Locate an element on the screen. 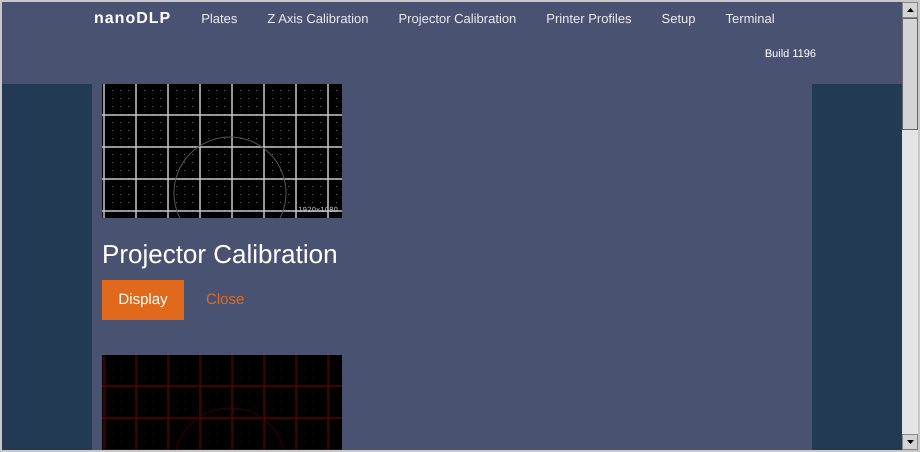 The width and height of the screenshot is (920, 452). scroll-up-button is located at coordinates (910, 10).